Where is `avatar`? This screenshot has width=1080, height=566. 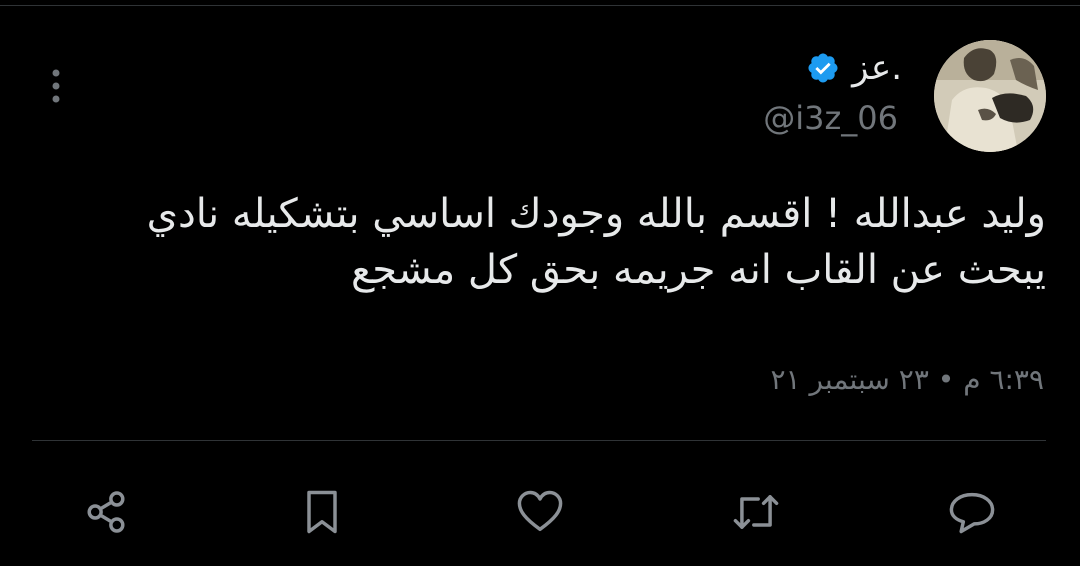 avatar is located at coordinates (990, 96).